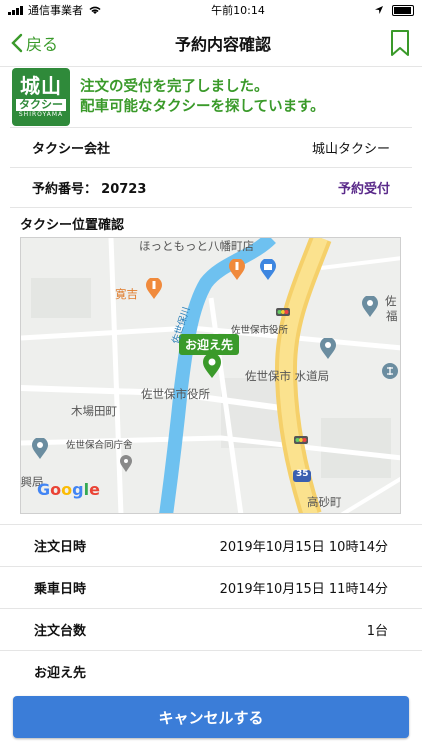  What do you see at coordinates (41, 105) in the screenshot?
I see `logo-sub-text: タクシー` at bounding box center [41, 105].